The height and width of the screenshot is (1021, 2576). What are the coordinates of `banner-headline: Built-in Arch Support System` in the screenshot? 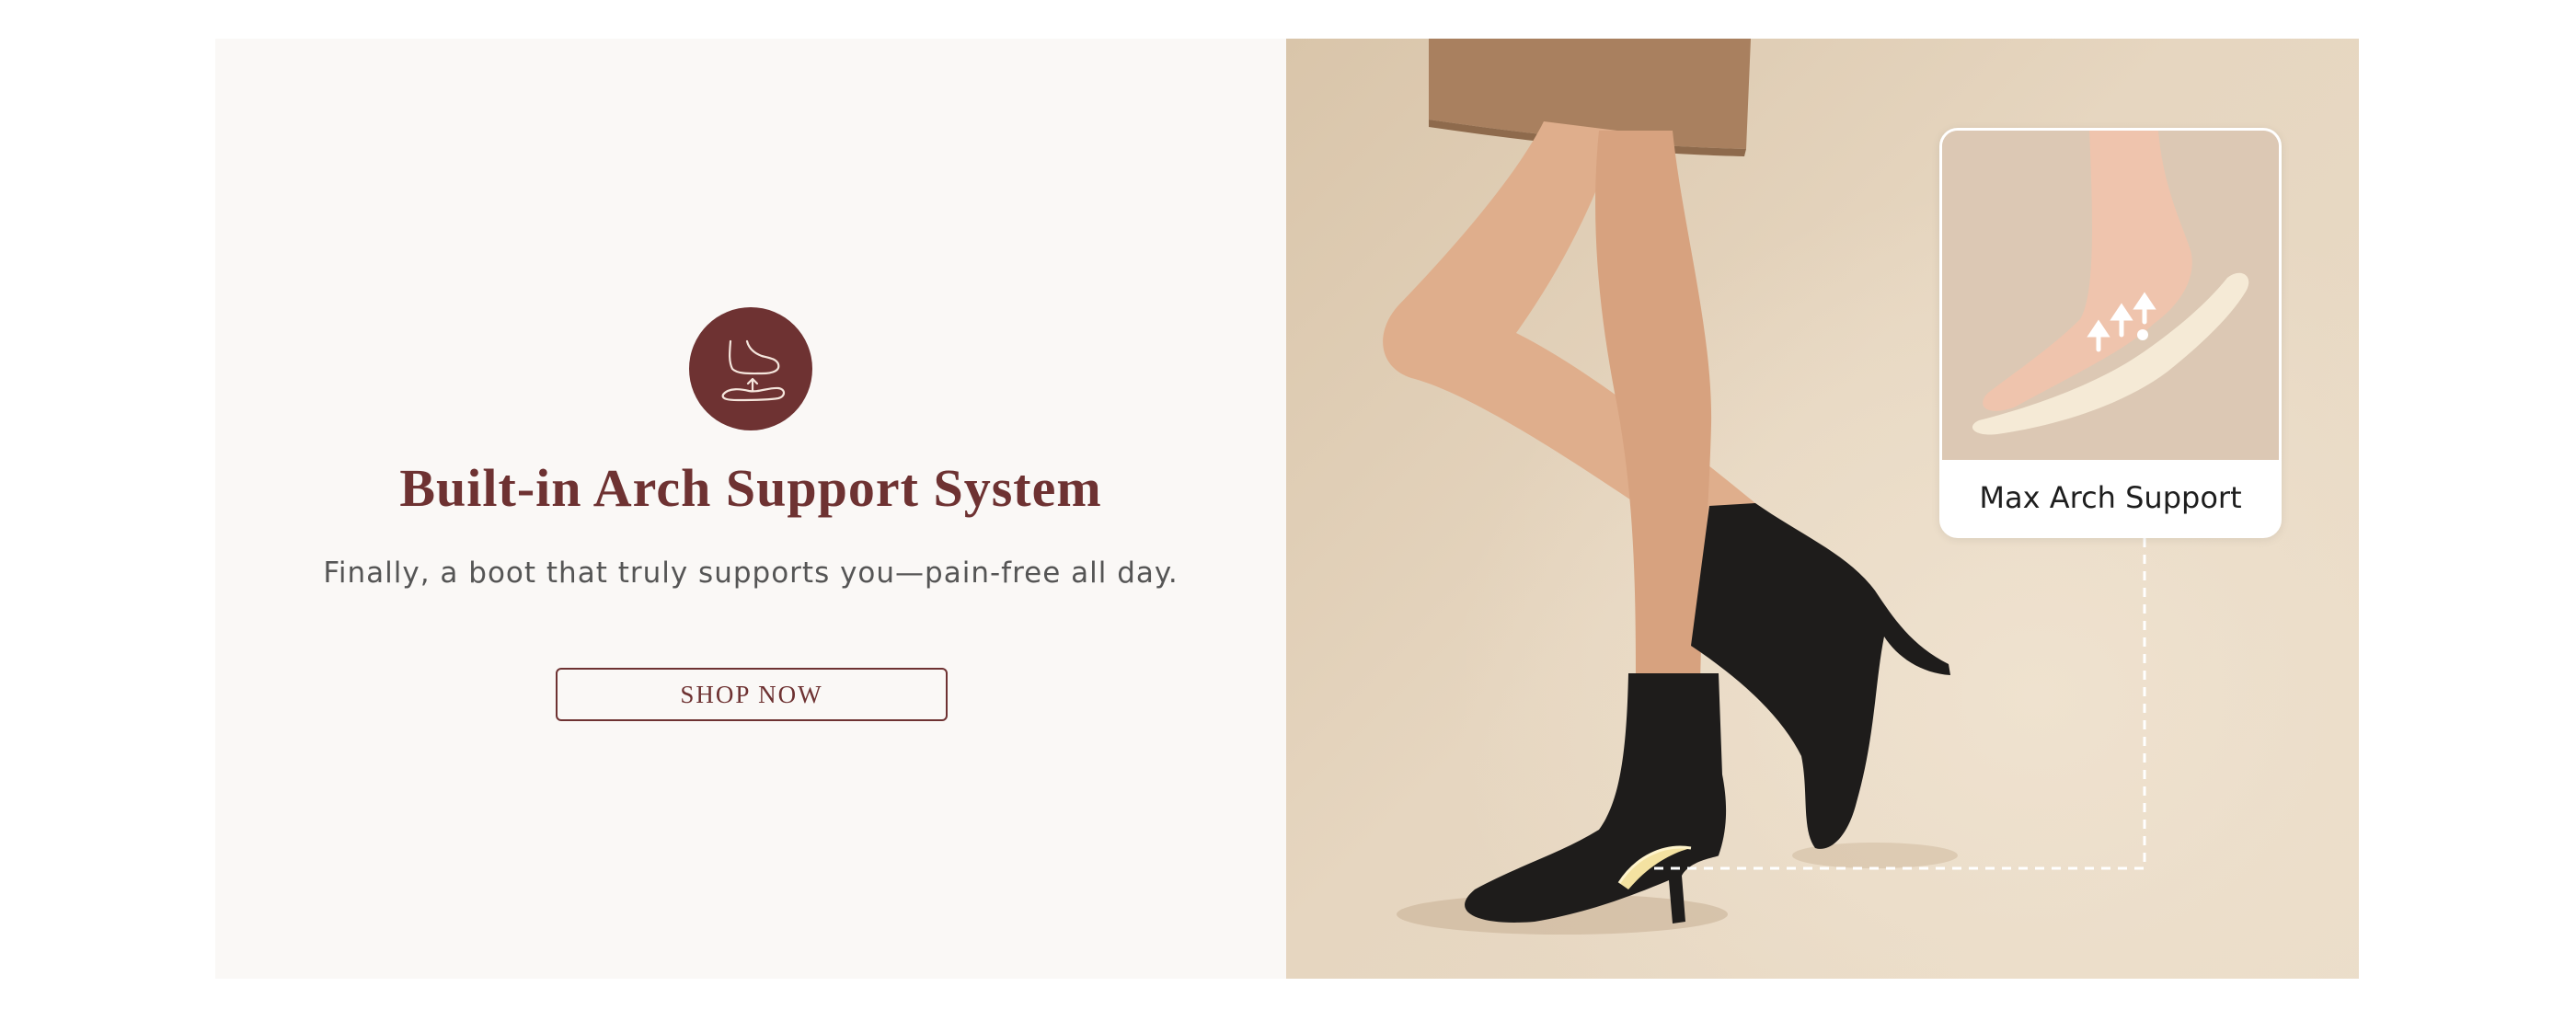 It's located at (750, 488).